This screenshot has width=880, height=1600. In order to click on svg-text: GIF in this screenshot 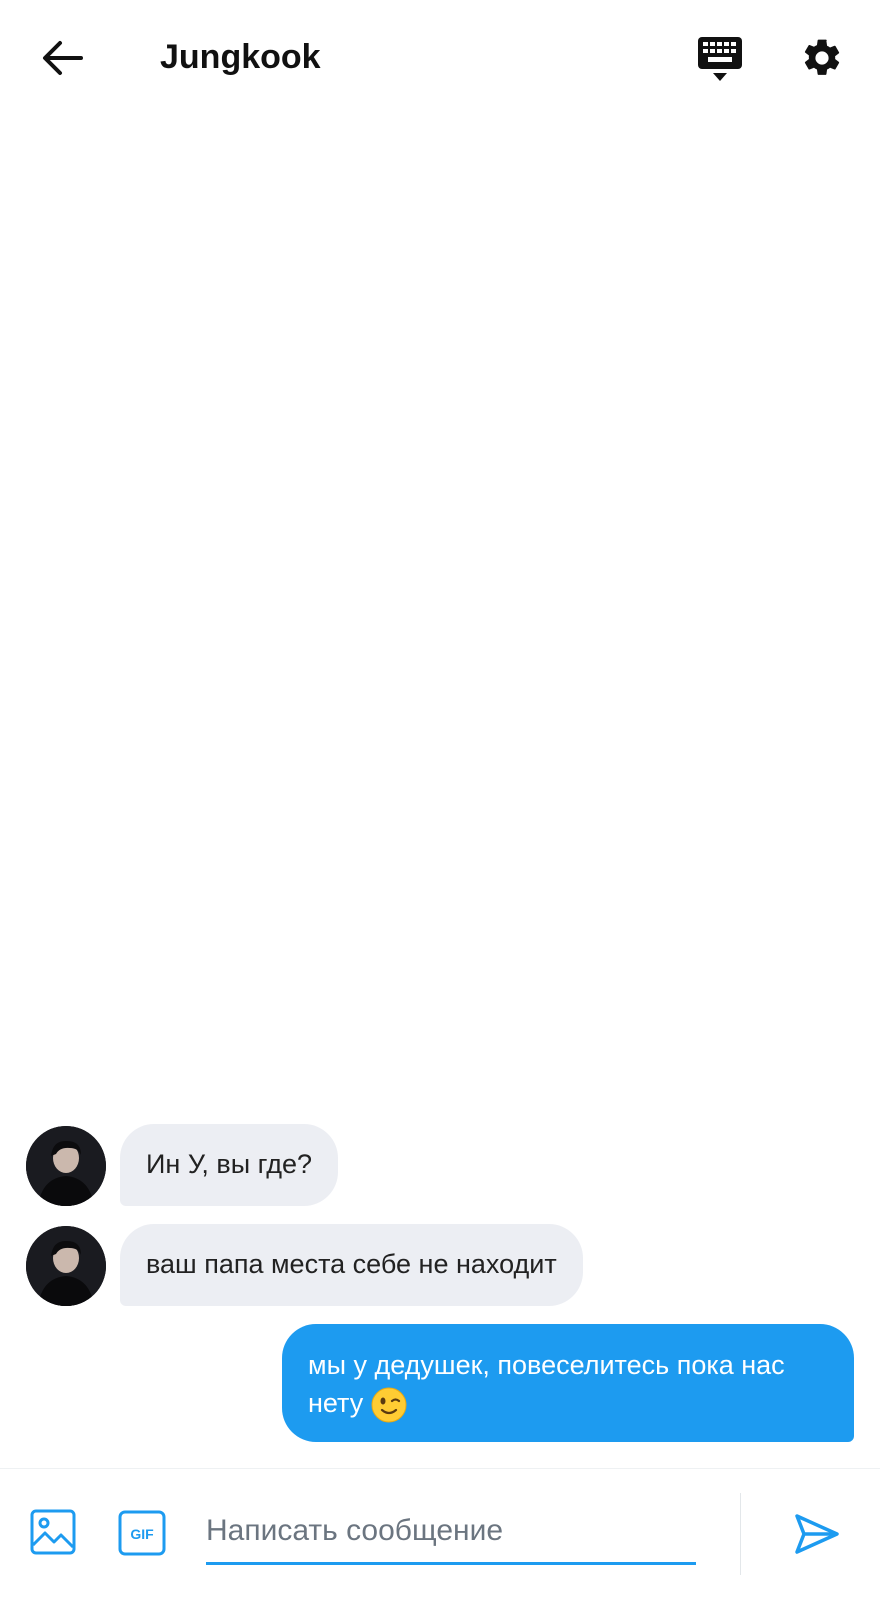, I will do `click(142, 1534)`.